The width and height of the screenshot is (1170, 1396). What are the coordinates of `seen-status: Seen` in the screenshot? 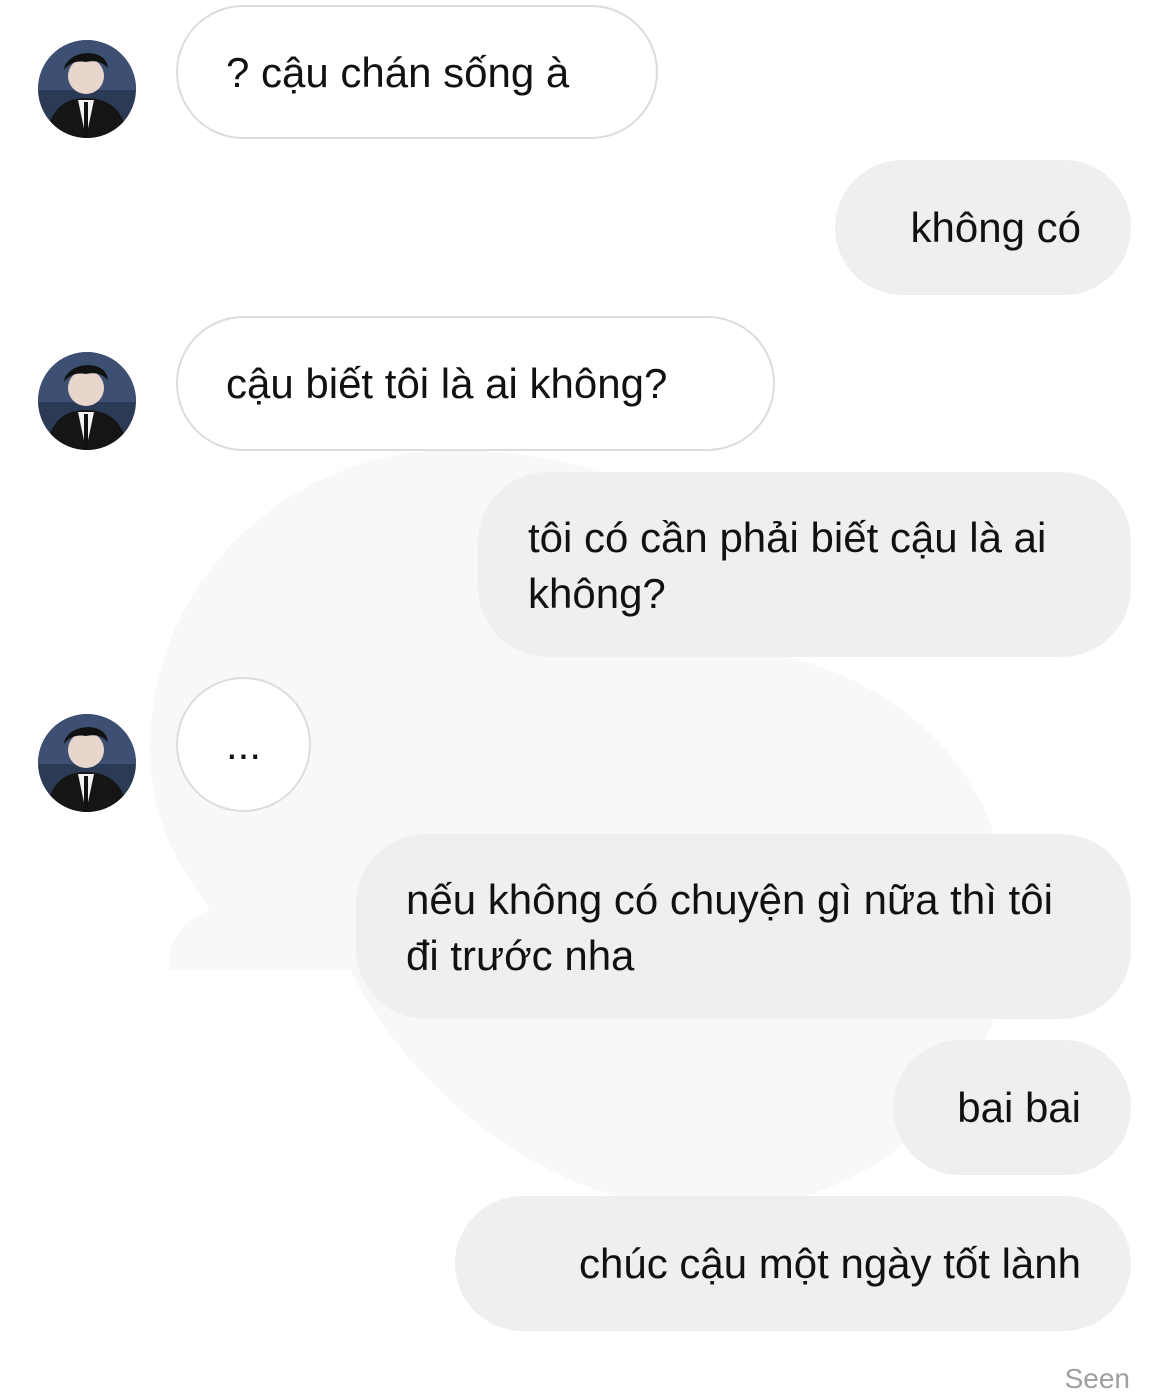 It's located at (1097, 1378).